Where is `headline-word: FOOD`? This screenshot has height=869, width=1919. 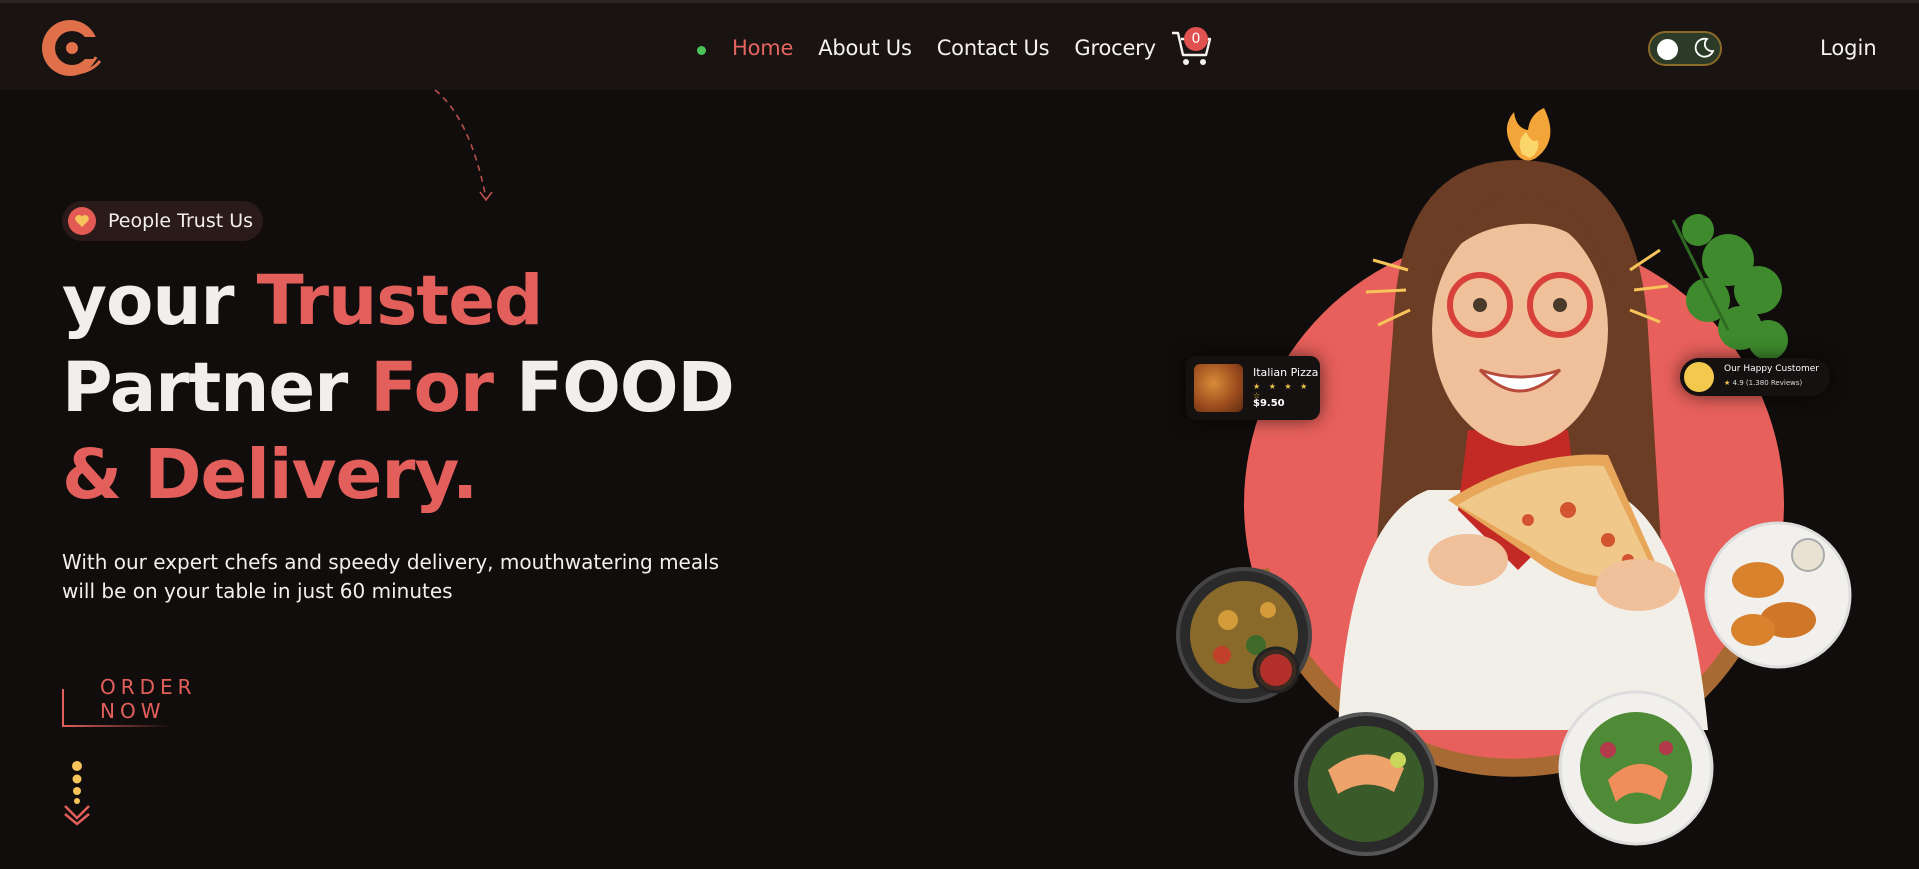 headline-word: FOOD is located at coordinates (614, 388).